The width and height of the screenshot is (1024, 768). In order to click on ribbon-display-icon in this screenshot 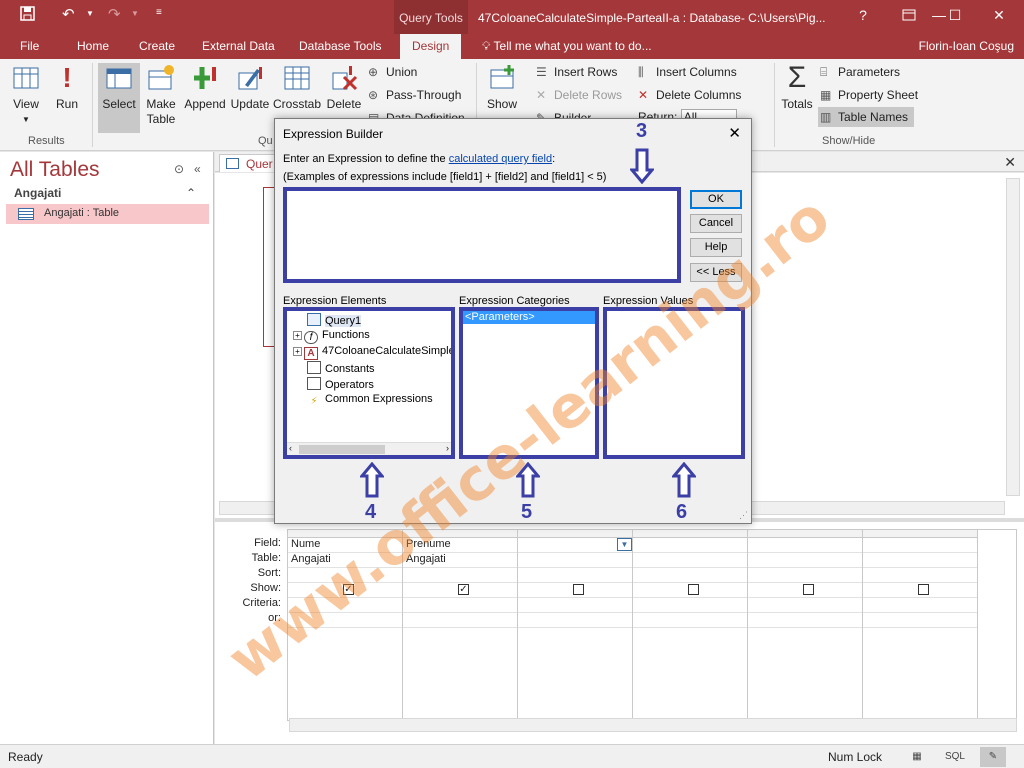, I will do `click(909, 15)`.